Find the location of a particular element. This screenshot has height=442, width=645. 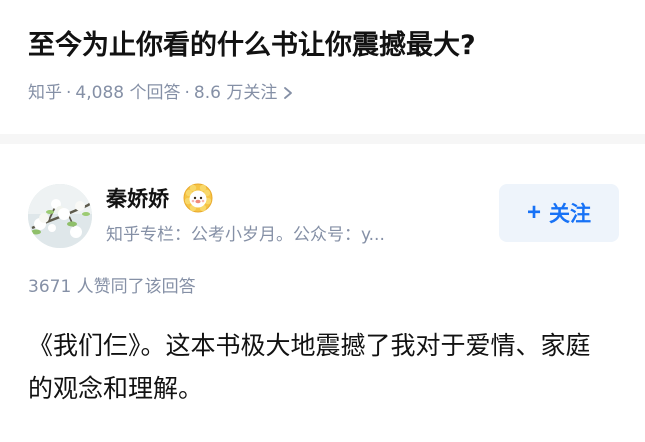

author-name-line: 秦娇娇 is located at coordinates (296, 198).